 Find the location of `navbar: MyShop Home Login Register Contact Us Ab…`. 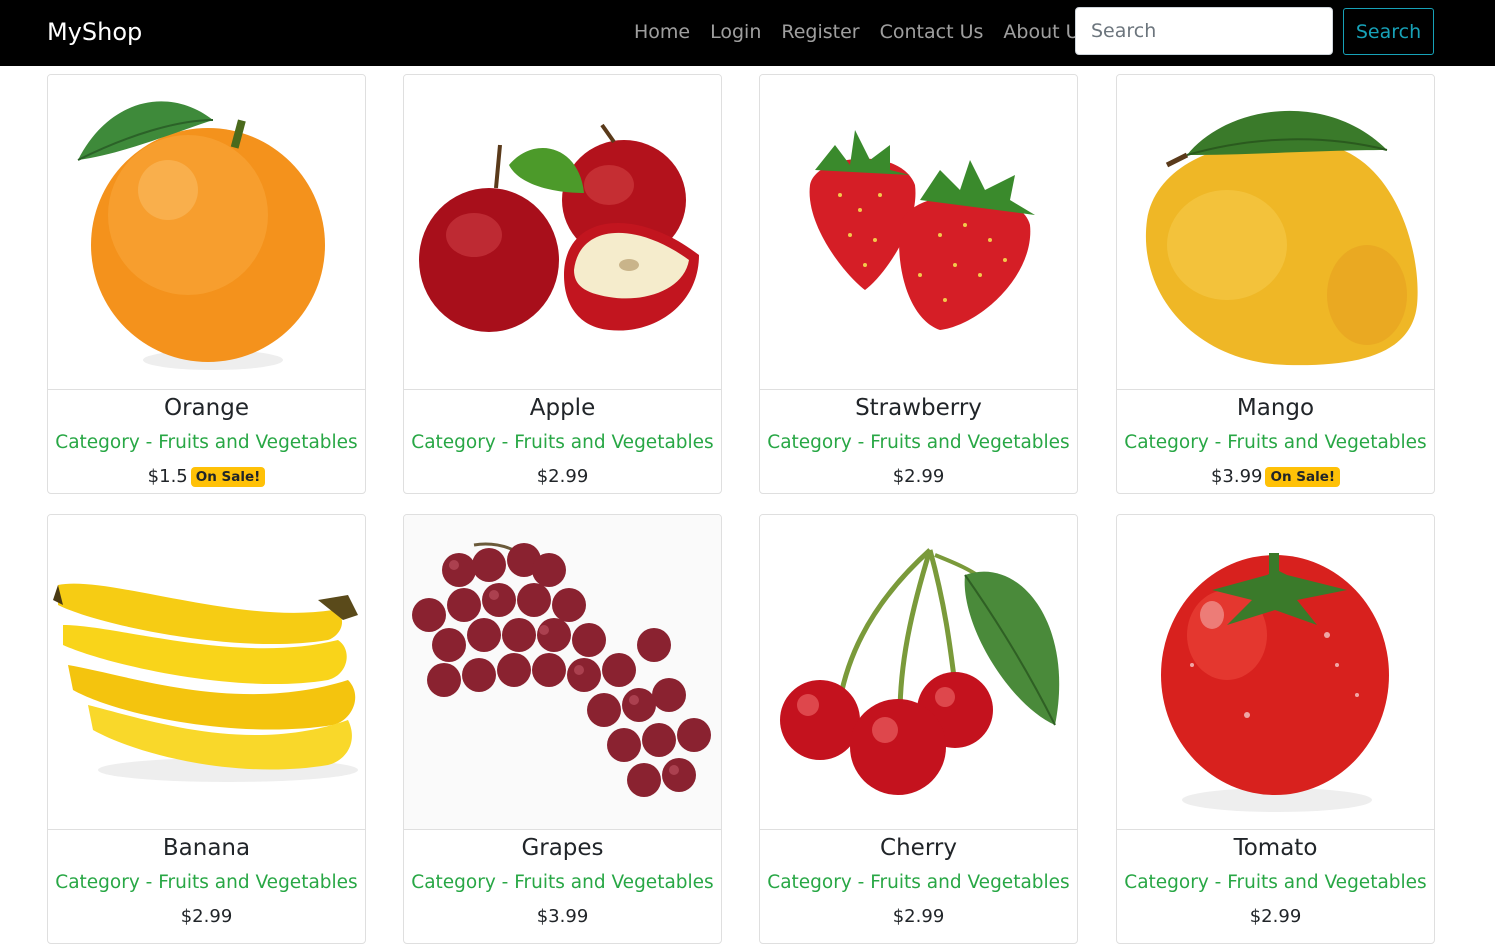

navbar: MyShop Home Login Register Contact Us Ab… is located at coordinates (747, 33).